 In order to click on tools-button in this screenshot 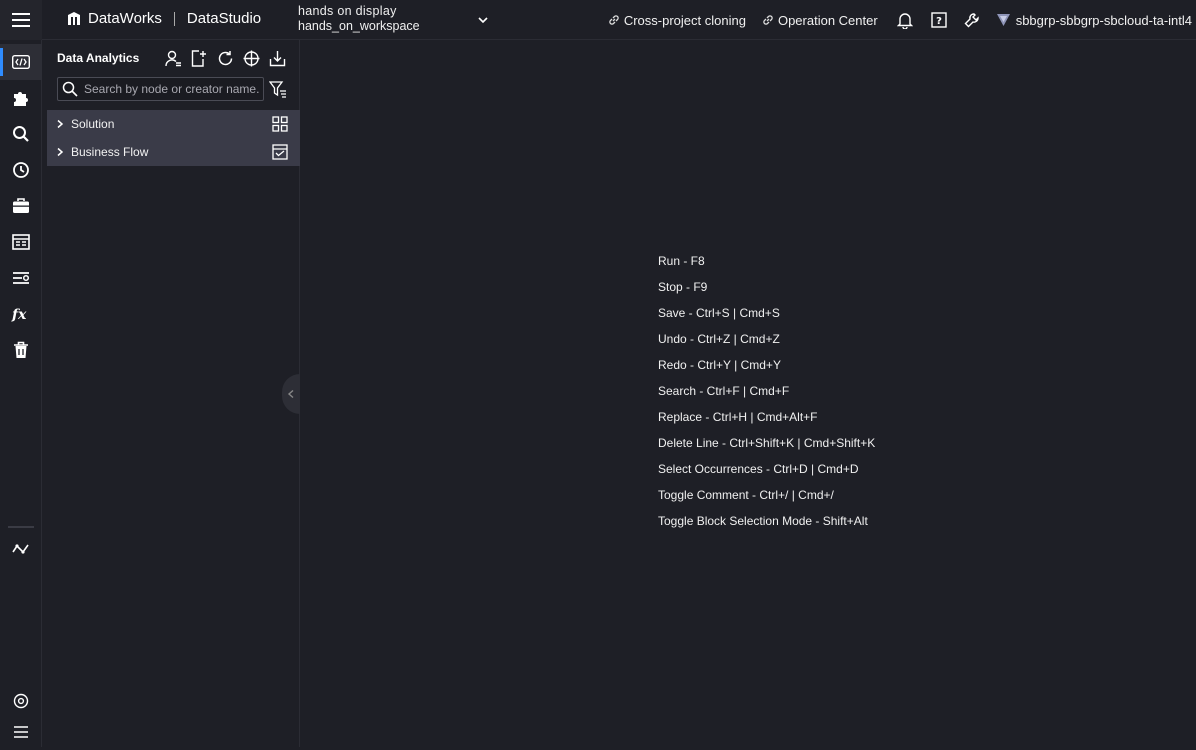, I will do `click(973, 20)`.